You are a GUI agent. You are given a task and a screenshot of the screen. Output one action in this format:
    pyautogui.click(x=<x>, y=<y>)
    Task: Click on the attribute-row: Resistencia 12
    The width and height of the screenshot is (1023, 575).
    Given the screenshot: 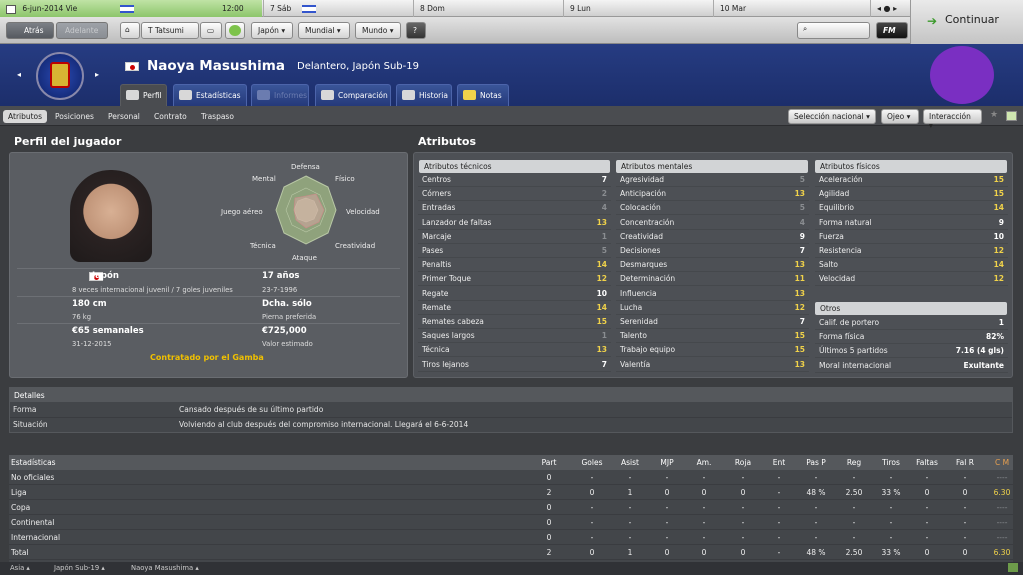 What is the action you would take?
    pyautogui.click(x=911, y=251)
    